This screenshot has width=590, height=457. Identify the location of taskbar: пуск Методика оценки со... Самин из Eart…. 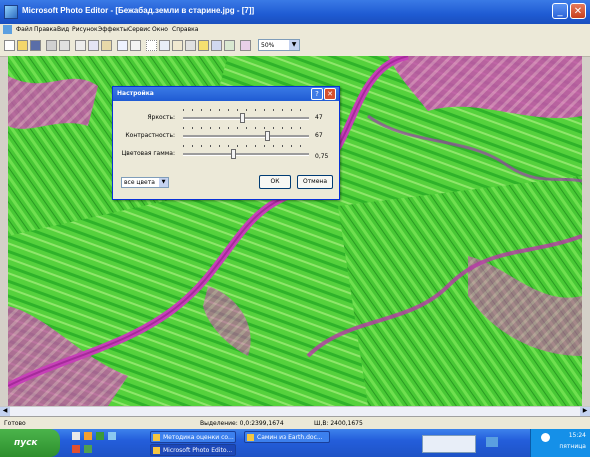
(295, 443).